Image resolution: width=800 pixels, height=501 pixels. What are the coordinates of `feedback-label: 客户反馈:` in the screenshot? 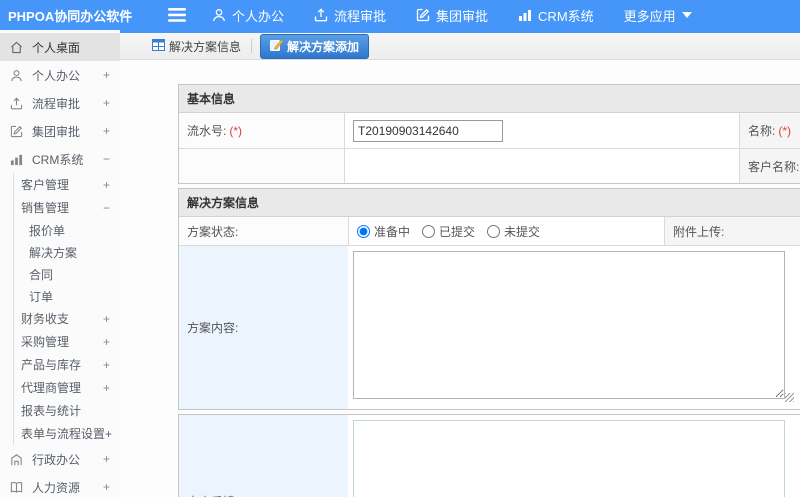 It's located at (263, 456).